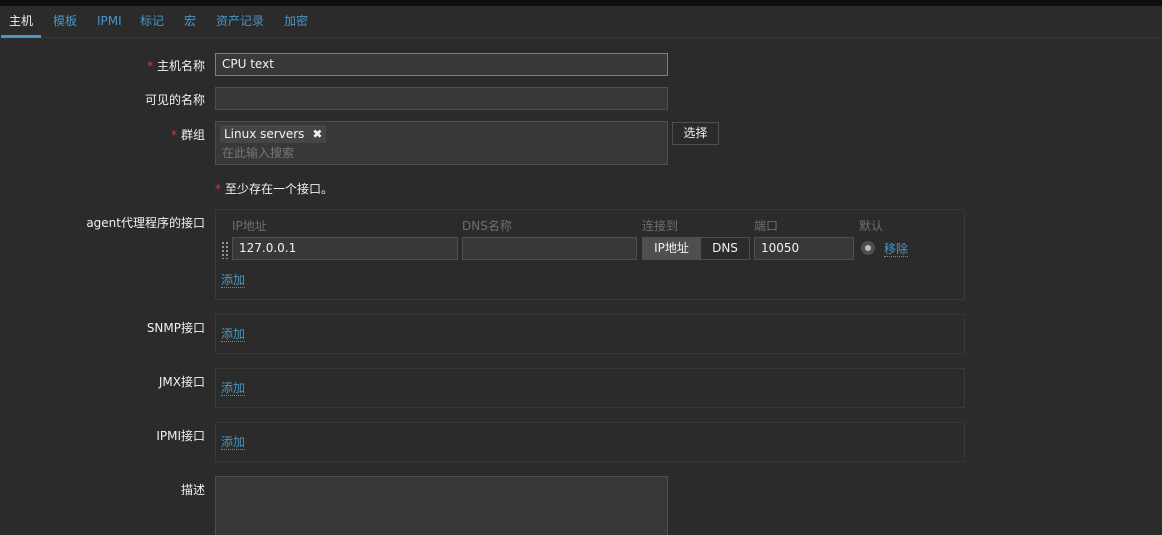  Describe the element at coordinates (152, 21) in the screenshot. I see `tab-tags: 标记` at that location.